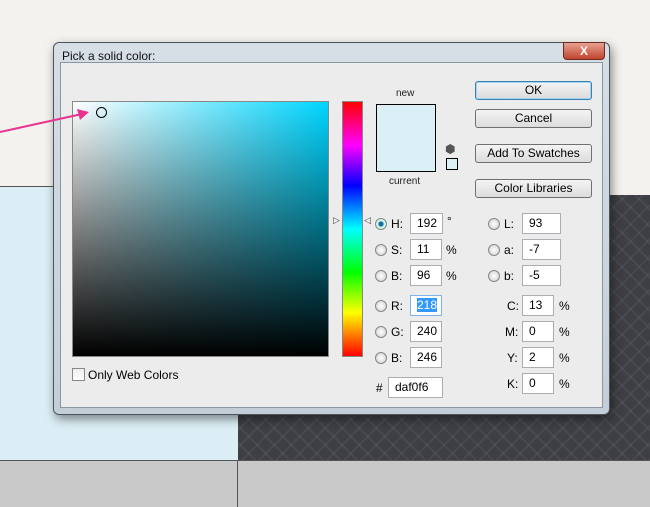 This screenshot has height=507, width=650. Describe the element at coordinates (406, 138) in the screenshot. I see `color-swatch-new-current` at that location.